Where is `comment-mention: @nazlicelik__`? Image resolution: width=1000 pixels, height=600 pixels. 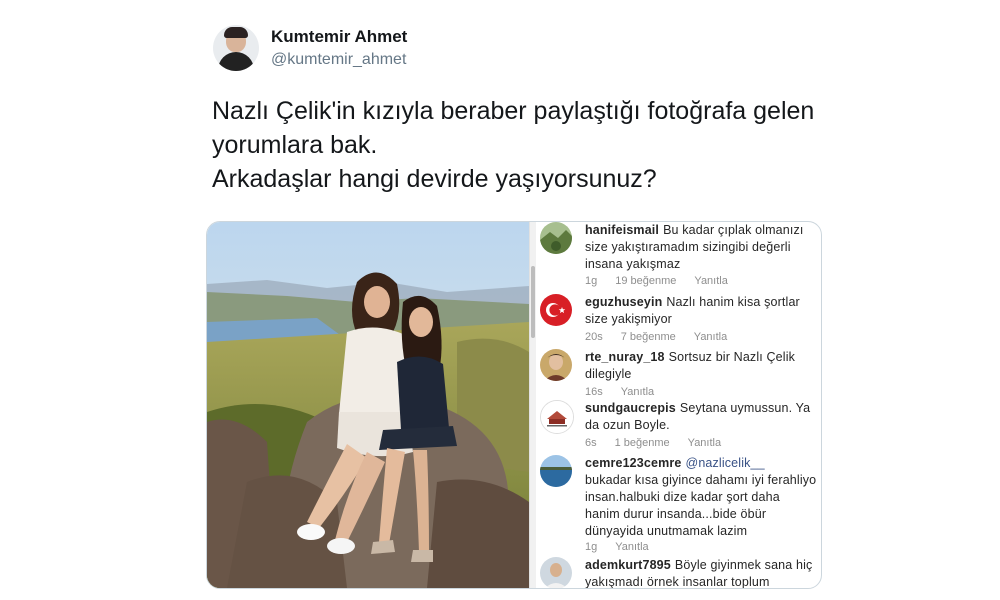
comment-mention: @nazlicelik__ is located at coordinates (724, 463).